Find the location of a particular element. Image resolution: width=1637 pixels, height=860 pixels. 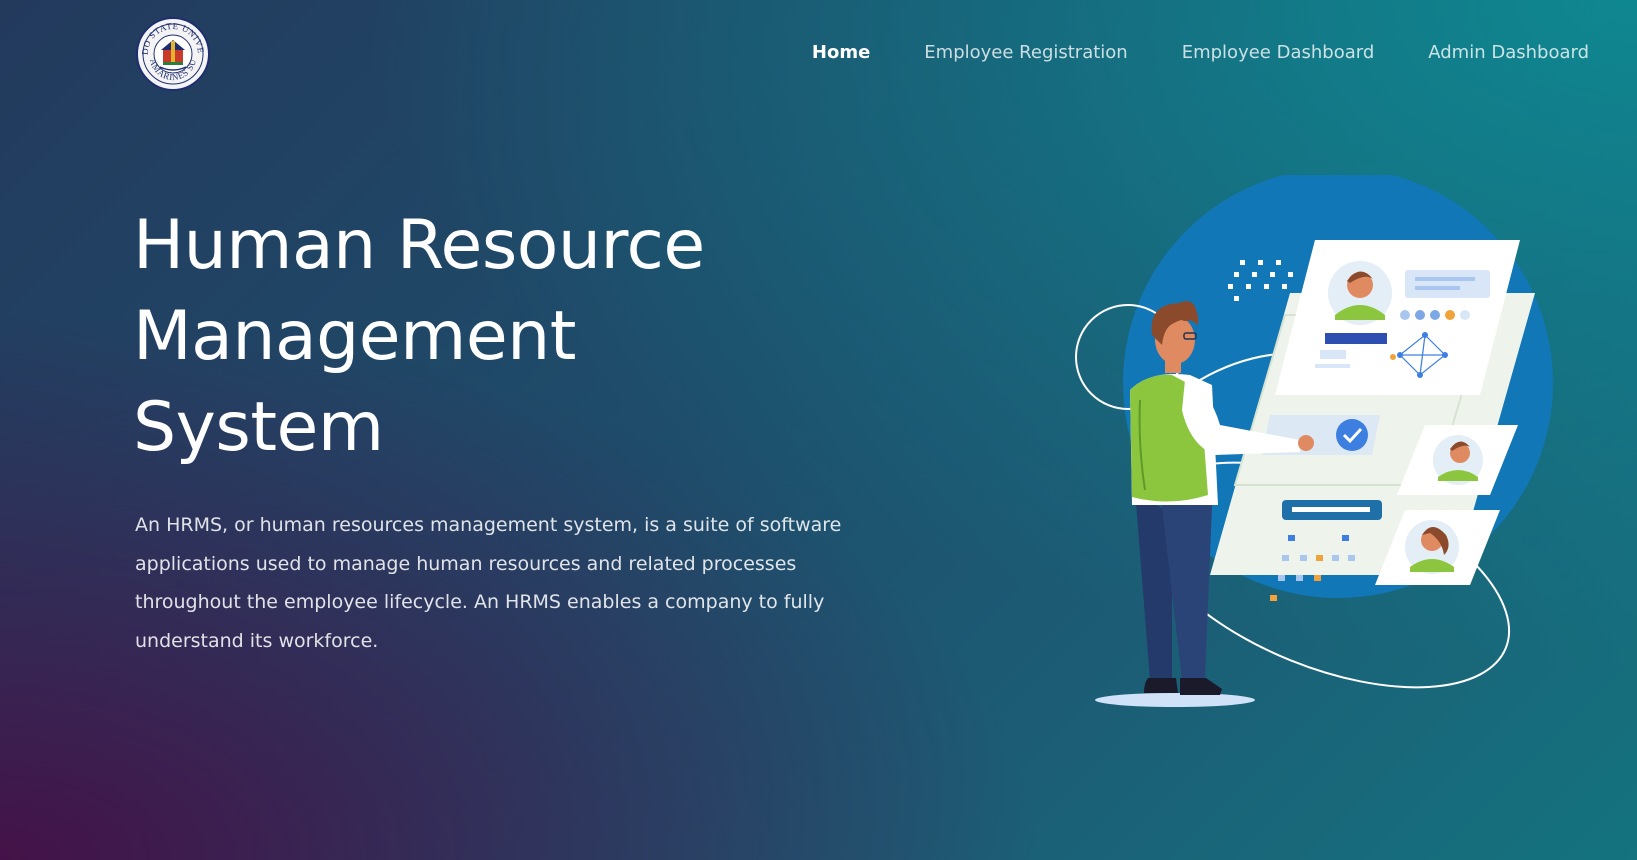

university-logo: PARTIDO STATE UNIVERSITY CAMARINES SUR is located at coordinates (173, 54).